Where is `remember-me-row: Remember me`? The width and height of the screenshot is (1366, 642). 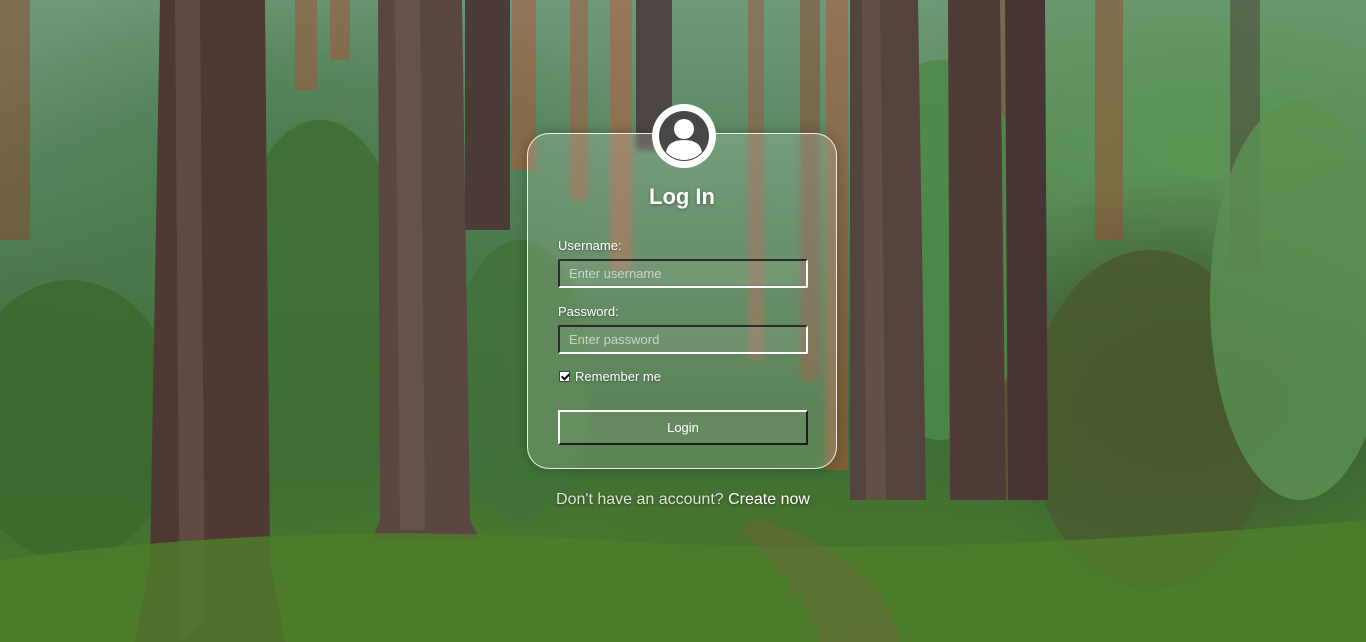 remember-me-row: Remember me is located at coordinates (609, 376).